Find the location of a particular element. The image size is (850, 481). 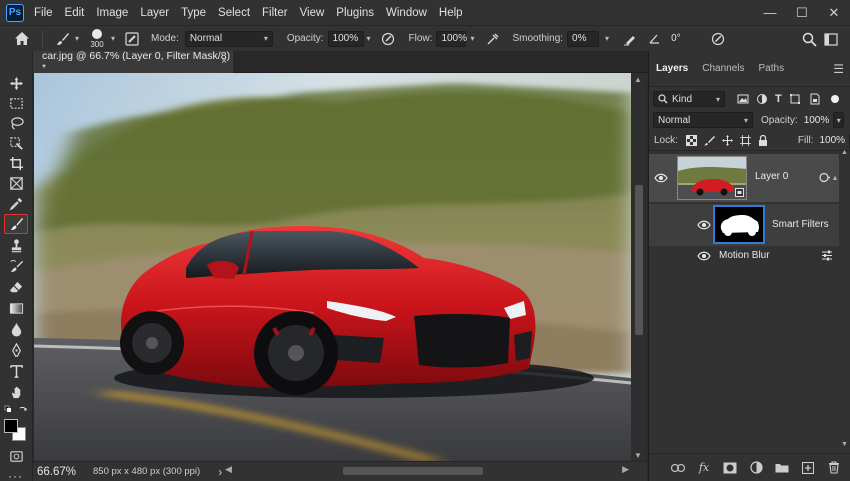

close-tab-icon: × is located at coordinates (224, 61).